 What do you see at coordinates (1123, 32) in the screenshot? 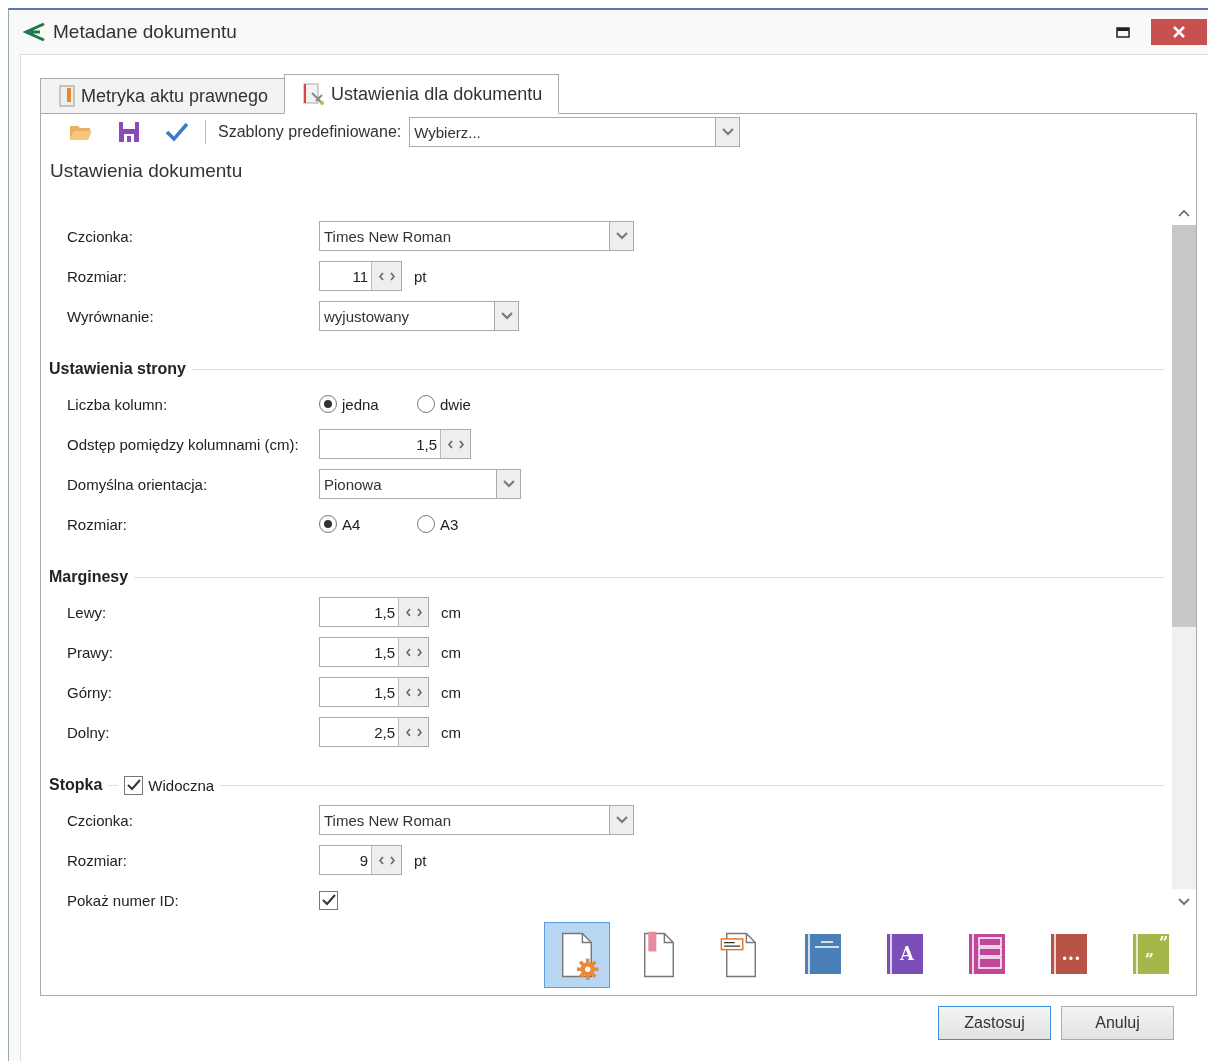
I see `maximize-icon` at bounding box center [1123, 32].